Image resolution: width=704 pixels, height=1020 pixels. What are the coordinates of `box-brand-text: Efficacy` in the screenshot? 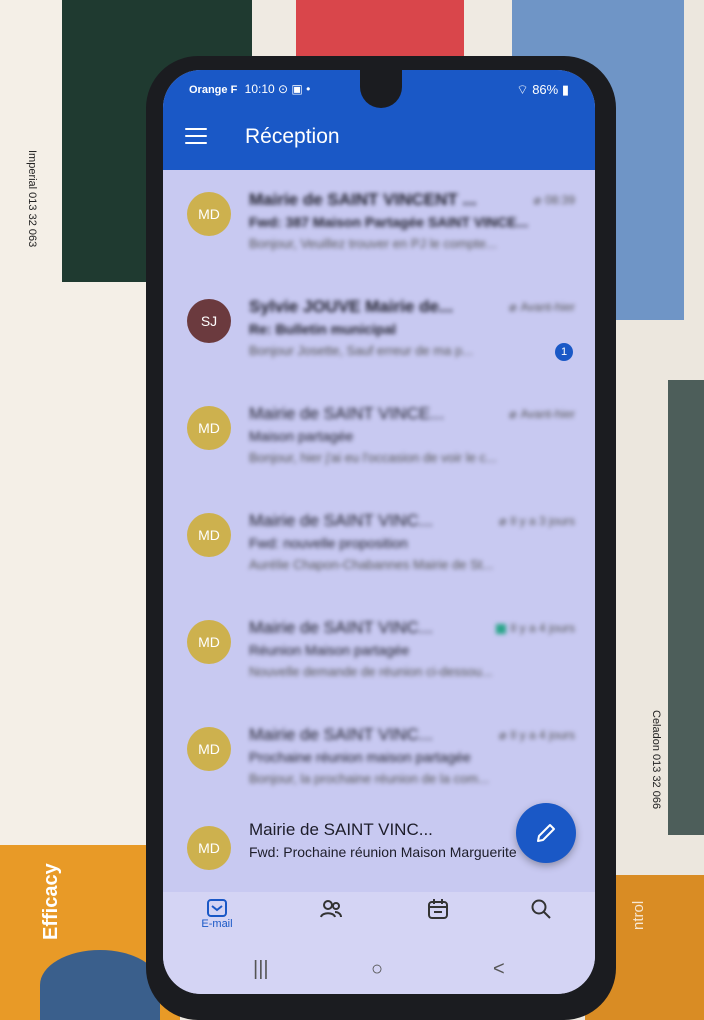 It's located at (51, 901).